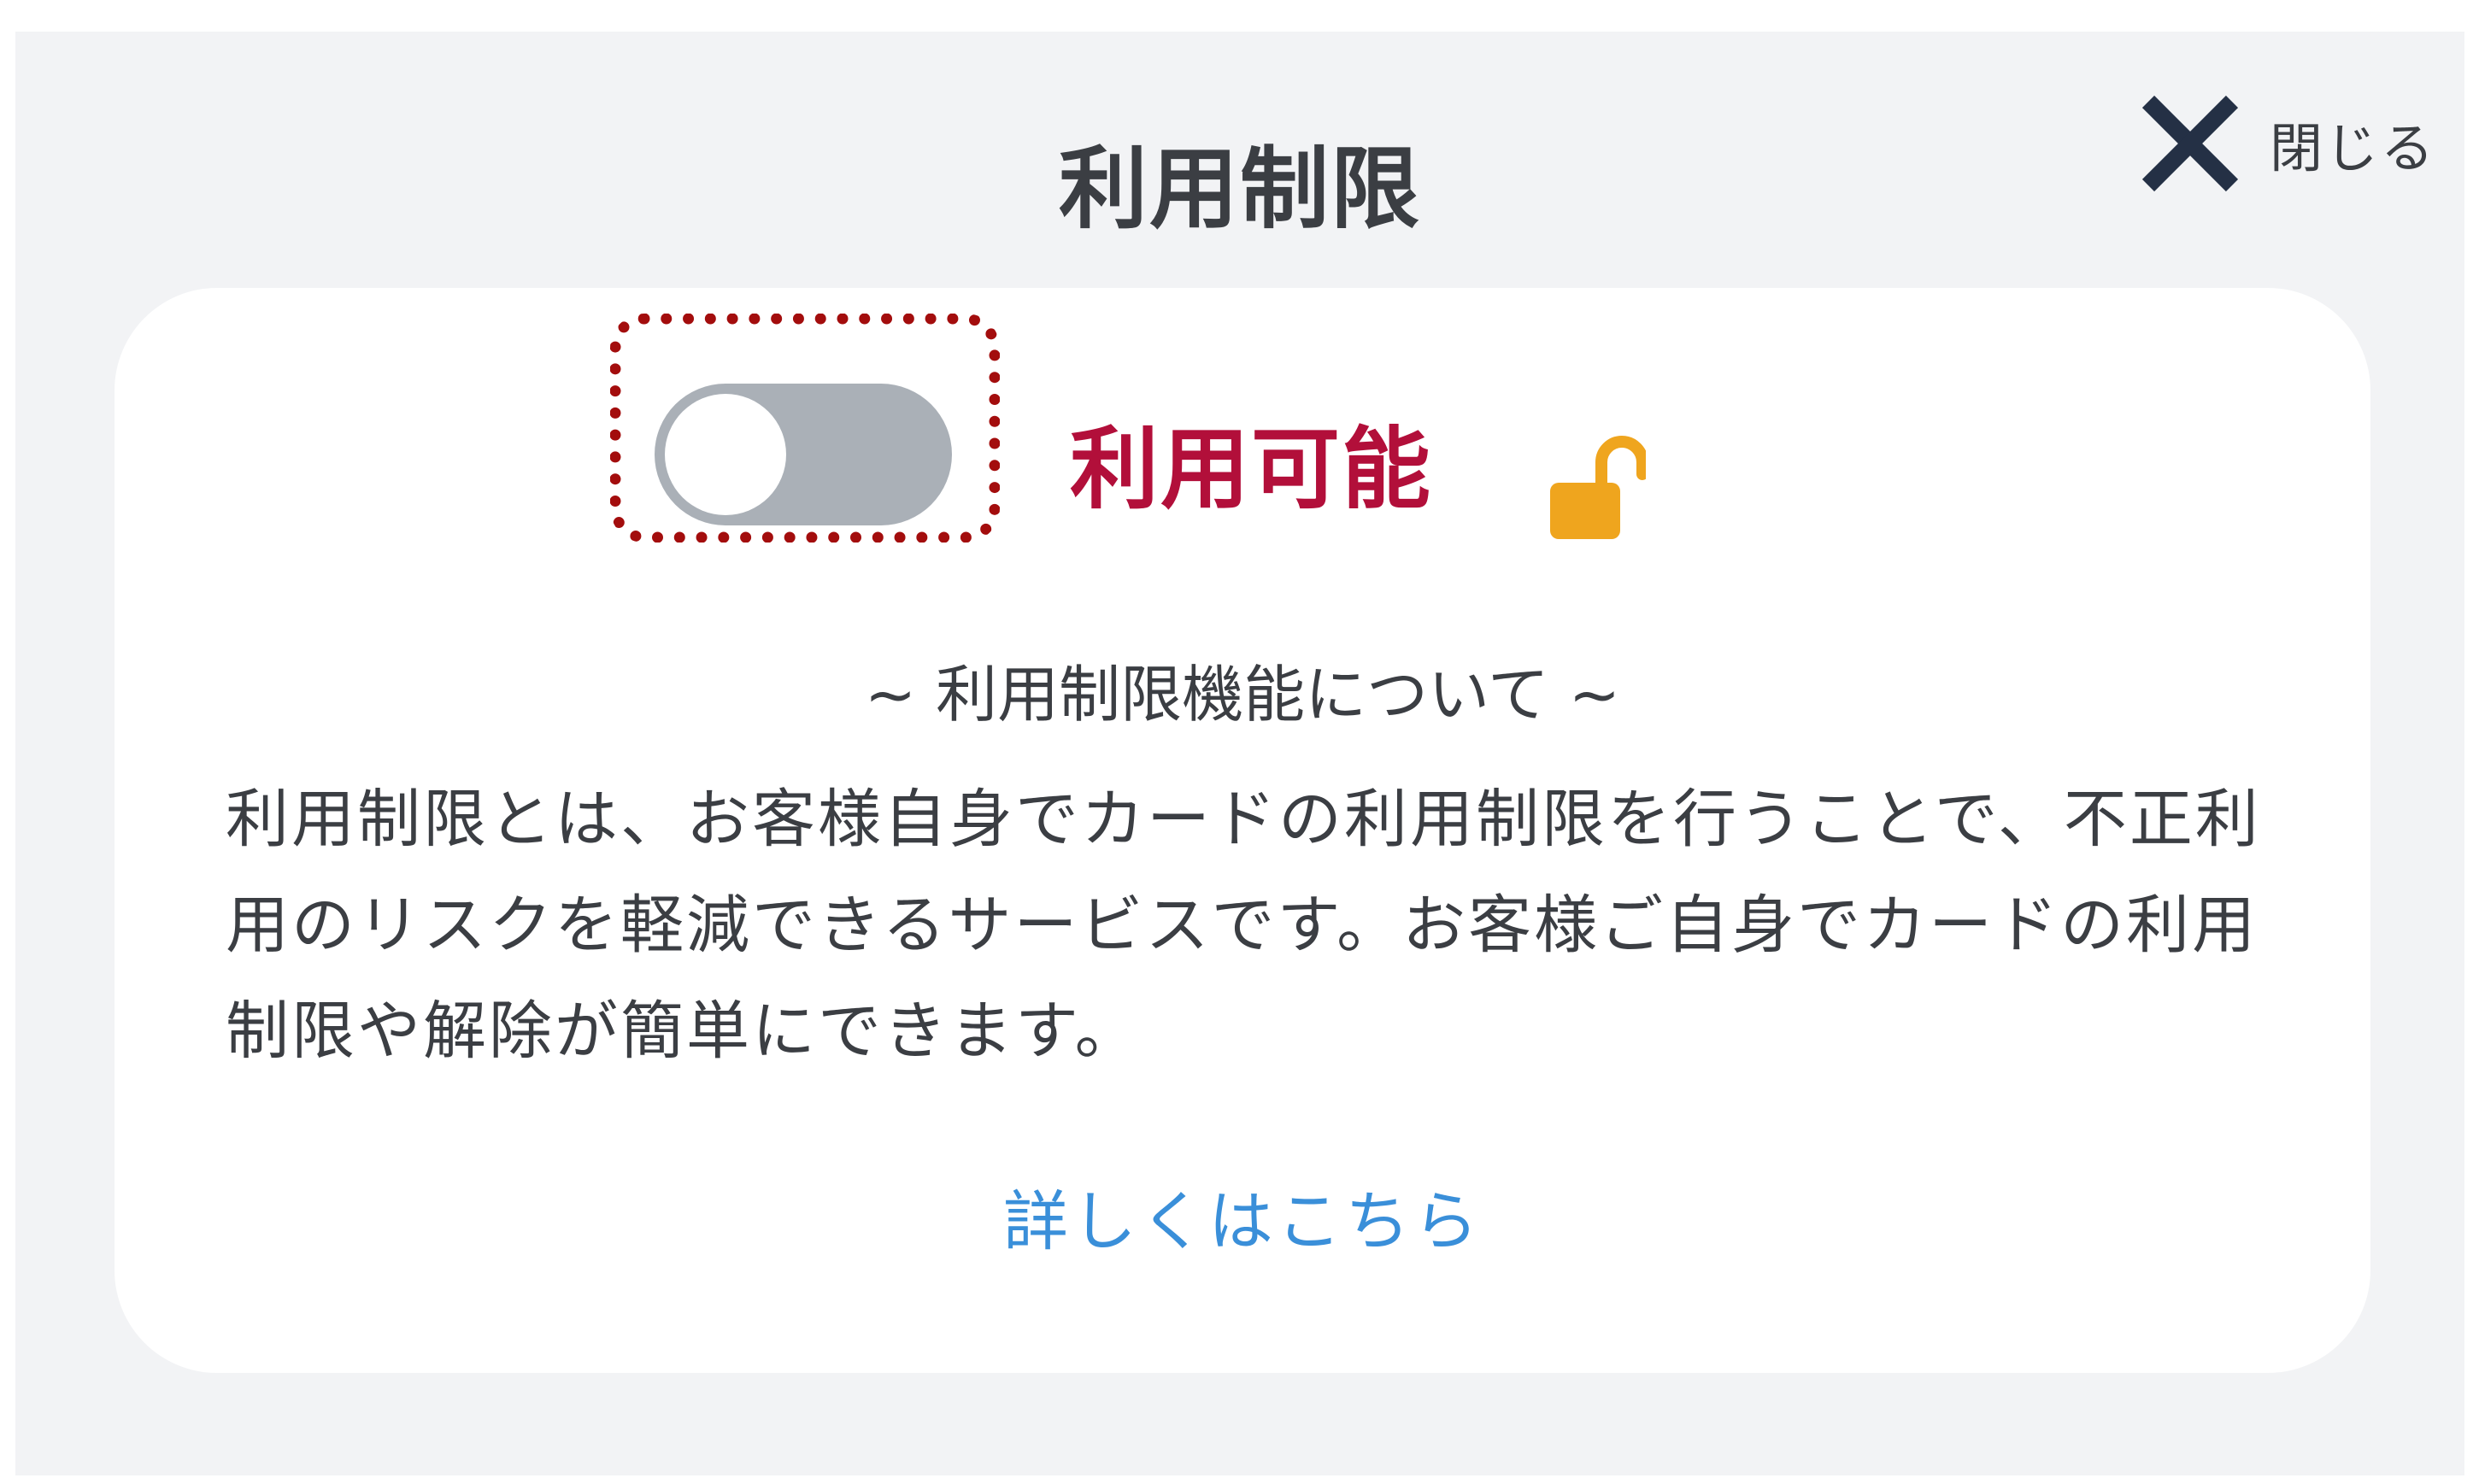  What do you see at coordinates (725, 454) in the screenshot?
I see `toggle-knob` at bounding box center [725, 454].